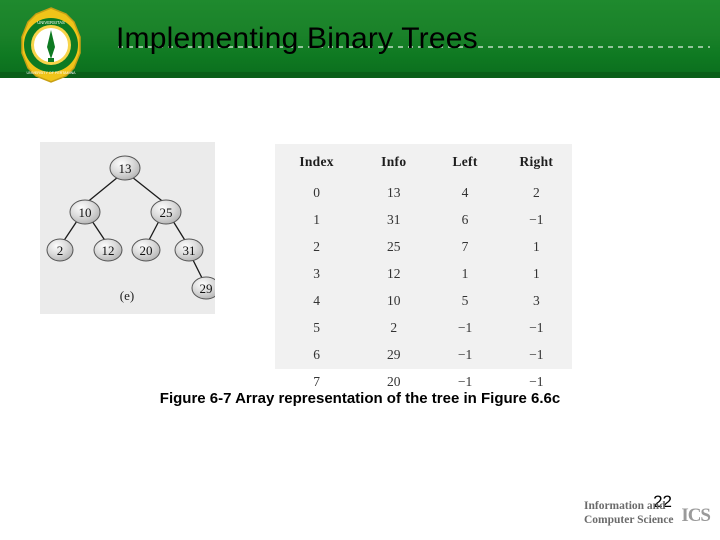  What do you see at coordinates (625, 506) in the screenshot?
I see `footer-logo-line1: Information and` at bounding box center [625, 506].